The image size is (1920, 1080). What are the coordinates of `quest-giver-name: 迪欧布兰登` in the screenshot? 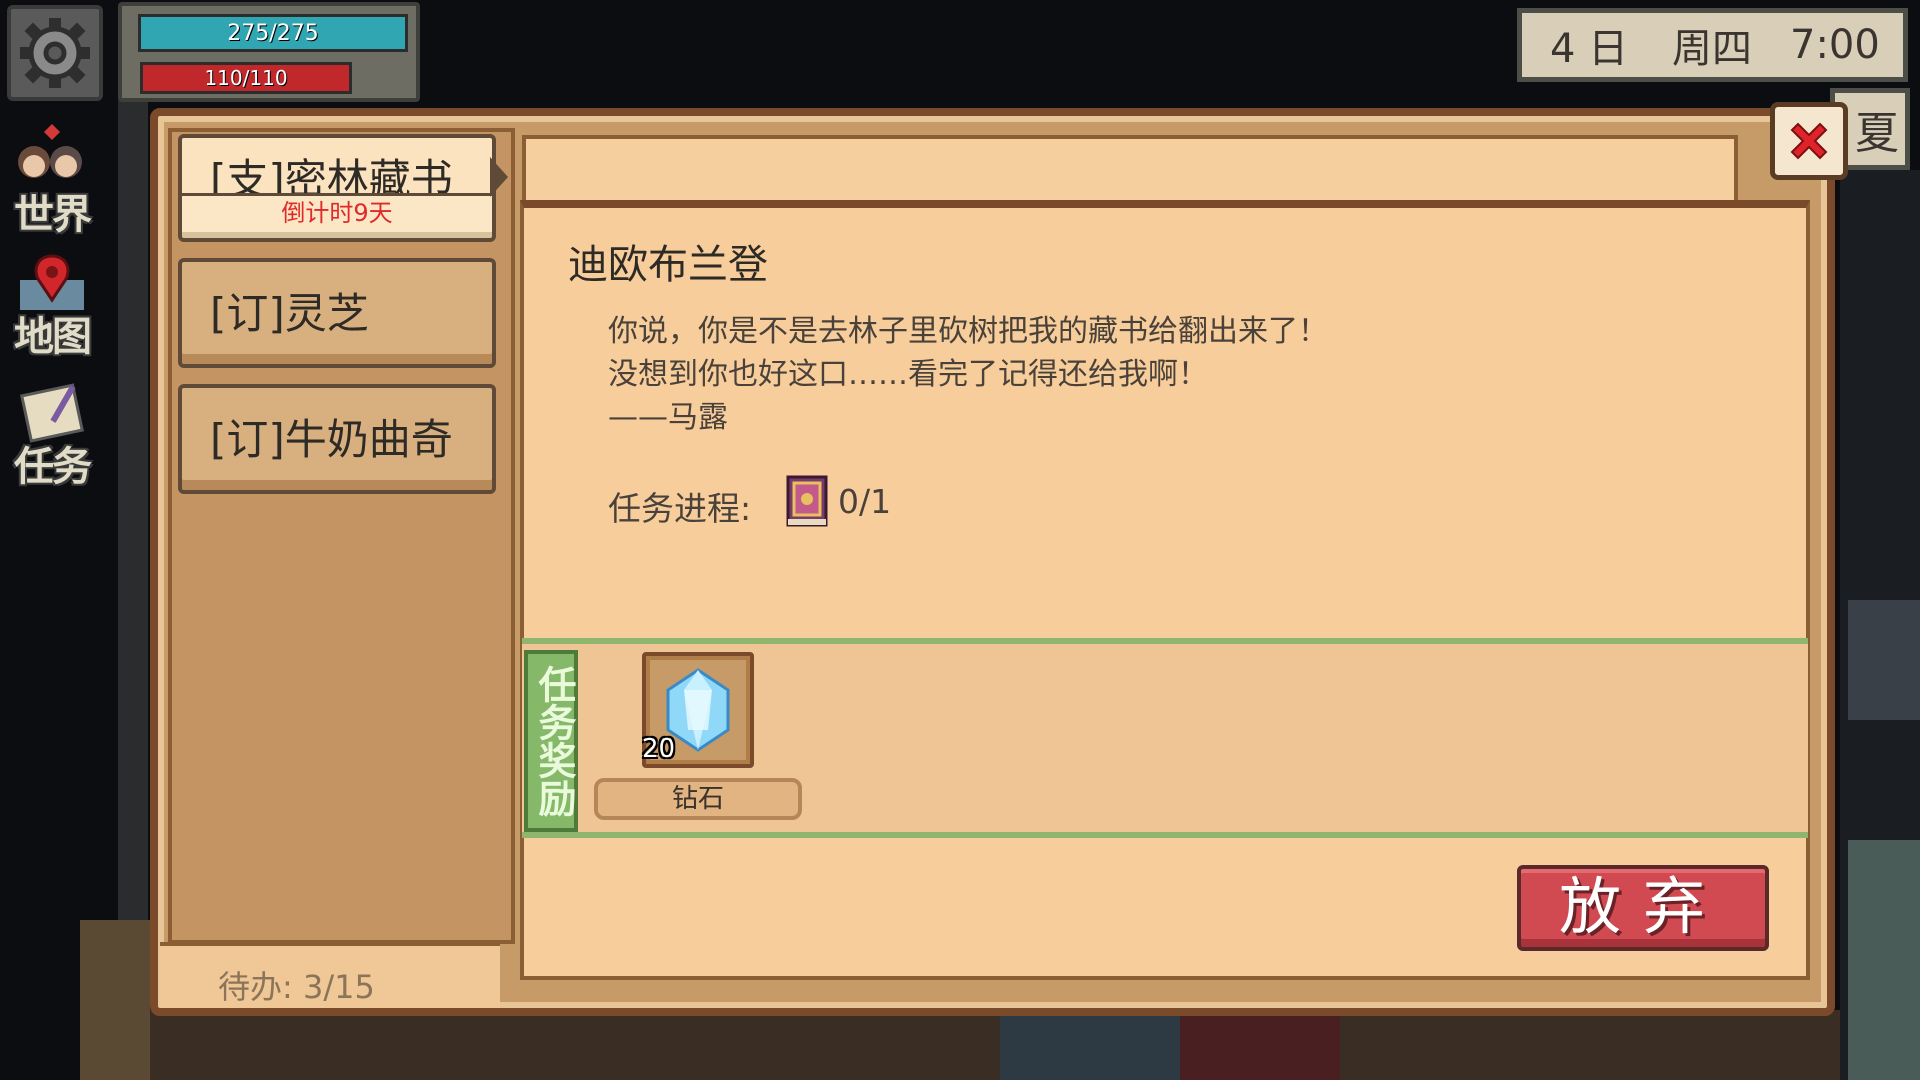 It's located at (668, 265).